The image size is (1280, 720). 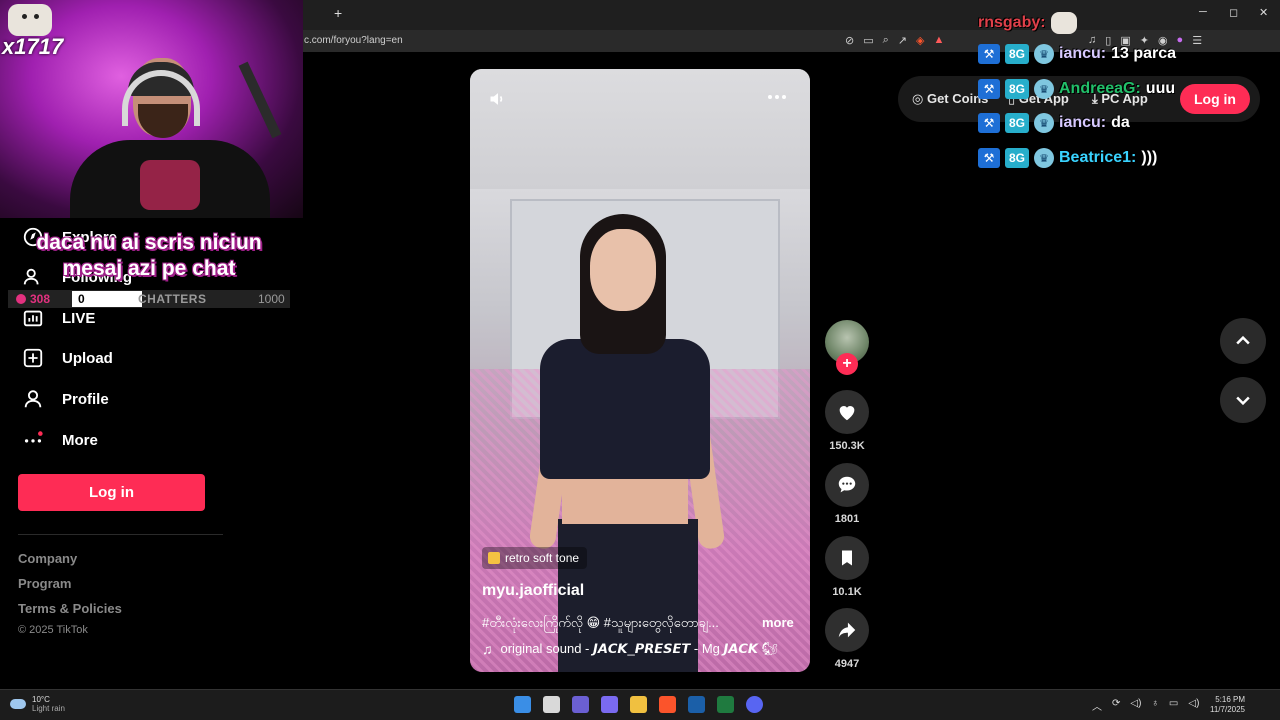 I want to click on comment-icon, so click(x=847, y=484).